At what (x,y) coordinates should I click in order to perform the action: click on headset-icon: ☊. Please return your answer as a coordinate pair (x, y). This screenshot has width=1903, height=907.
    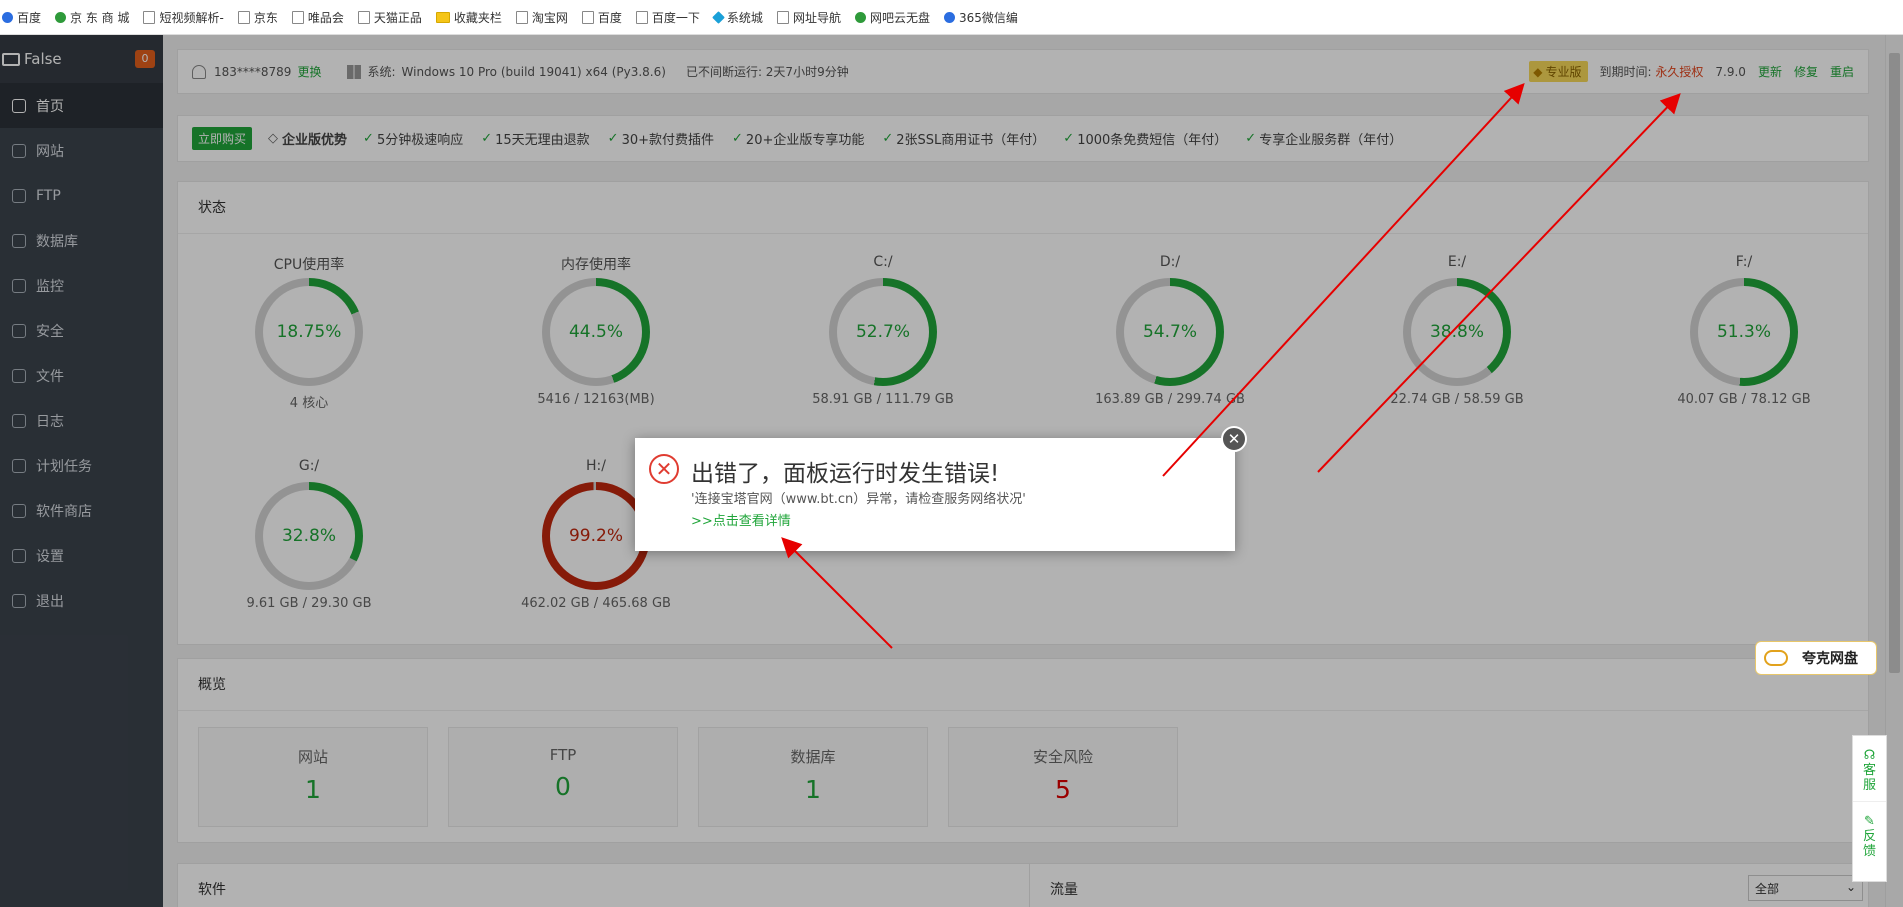
    Looking at the image, I should click on (1869, 755).